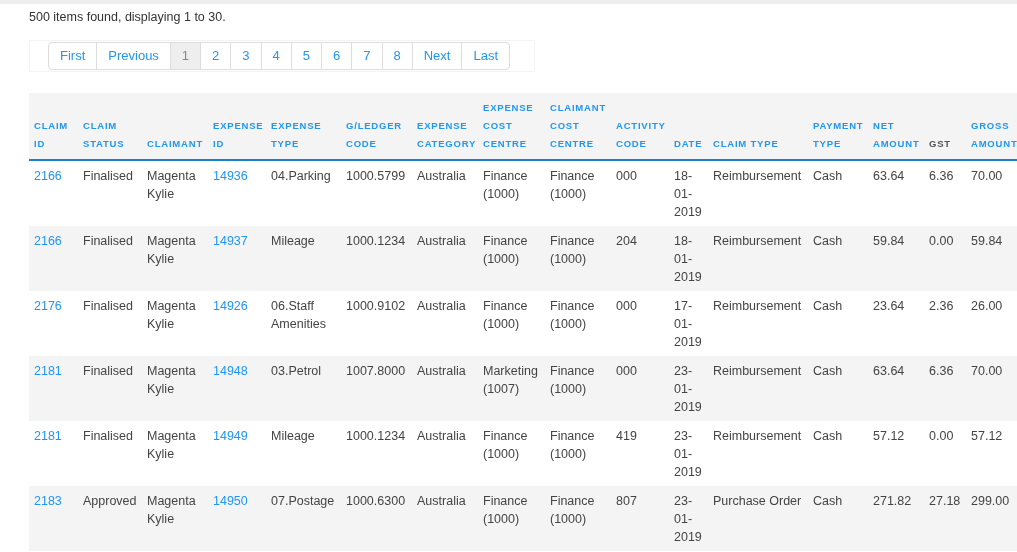 This screenshot has width=1017, height=552. I want to click on table-cell: 807, so click(626, 501).